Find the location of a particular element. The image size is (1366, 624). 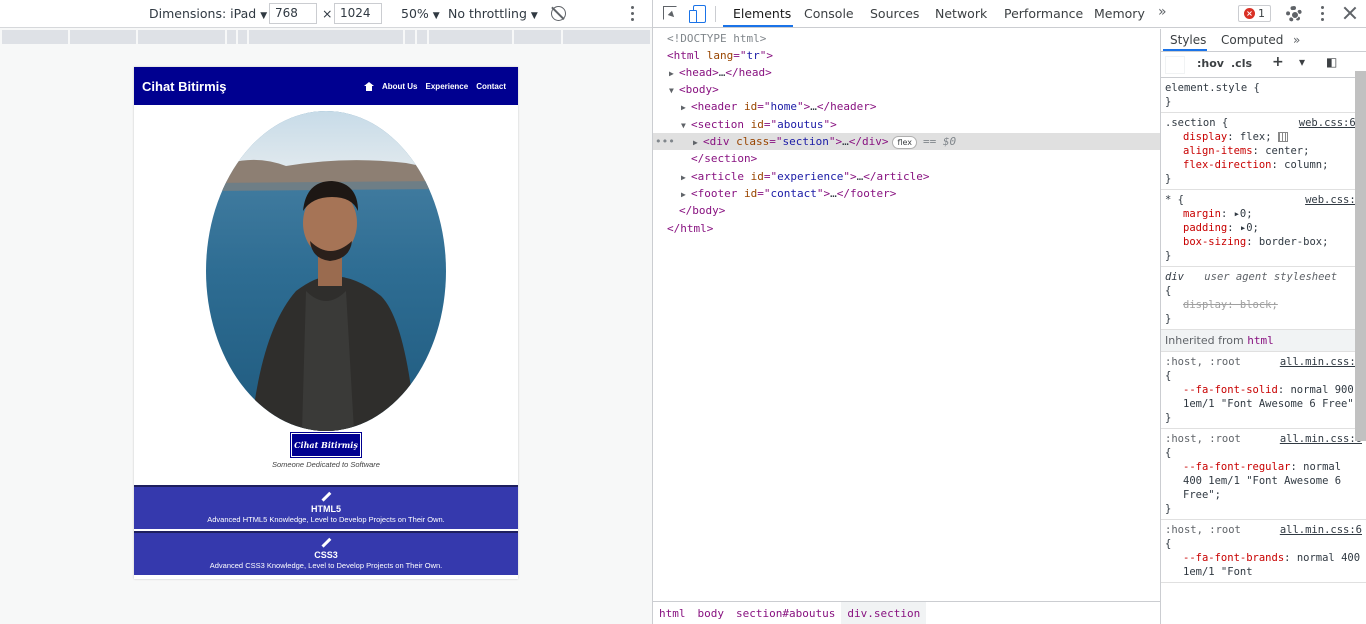

zoom-select: 50% ▼ is located at coordinates (420, 13).